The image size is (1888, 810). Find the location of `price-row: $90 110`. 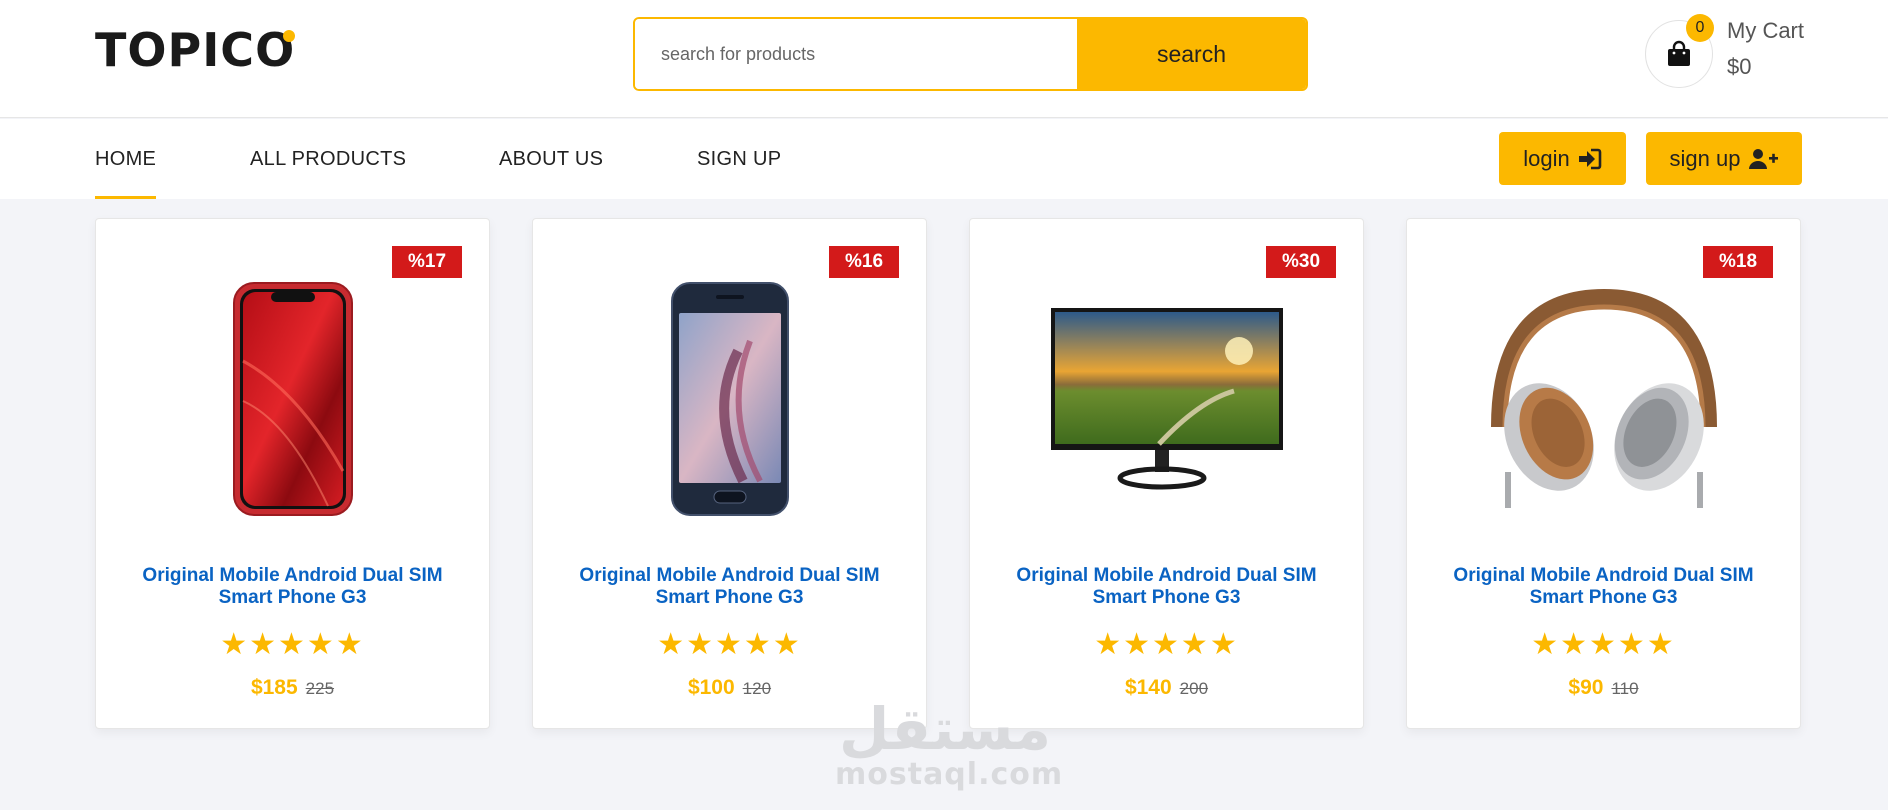

price-row: $90 110 is located at coordinates (1603, 688).